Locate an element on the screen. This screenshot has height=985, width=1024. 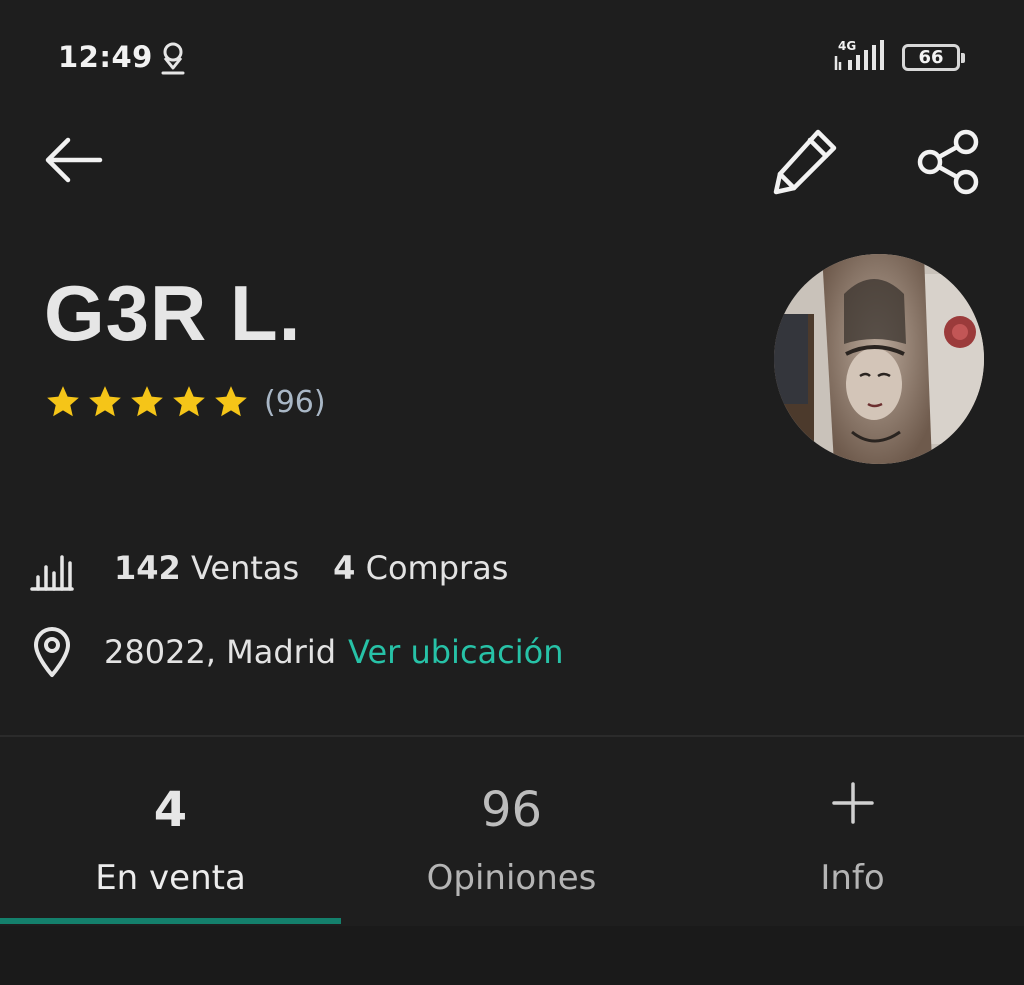
sales-stat: 142 Ventas is located at coordinates (206, 568).